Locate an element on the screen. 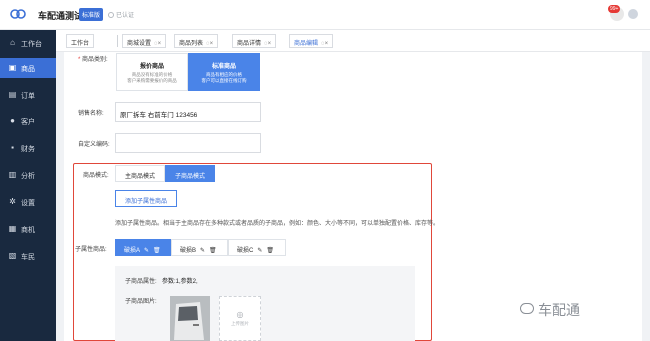 This screenshot has height=341, width=650. add-sub-goods-button: 添加子属性商品 is located at coordinates (146, 198).